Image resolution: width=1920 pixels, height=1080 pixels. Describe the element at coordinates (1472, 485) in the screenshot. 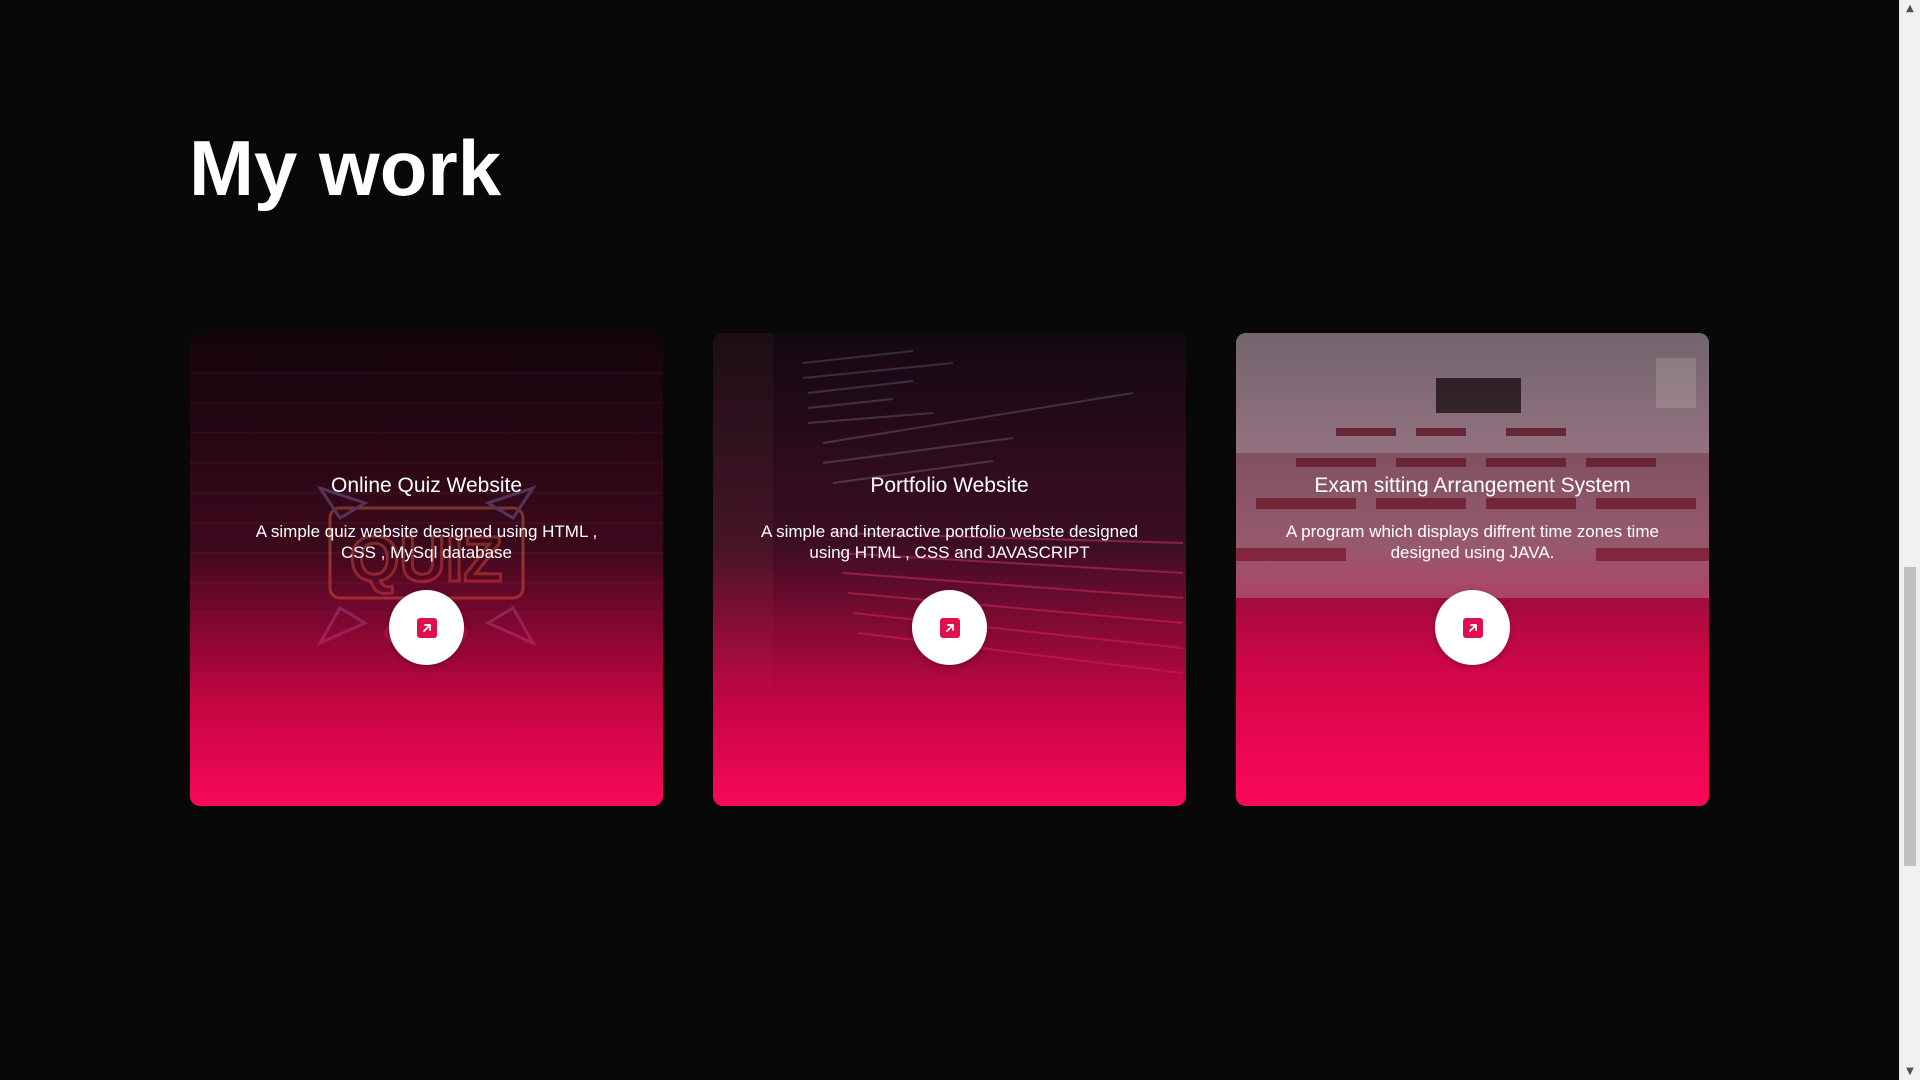

I see `card-title: Exam sitting Arrangement System` at that location.